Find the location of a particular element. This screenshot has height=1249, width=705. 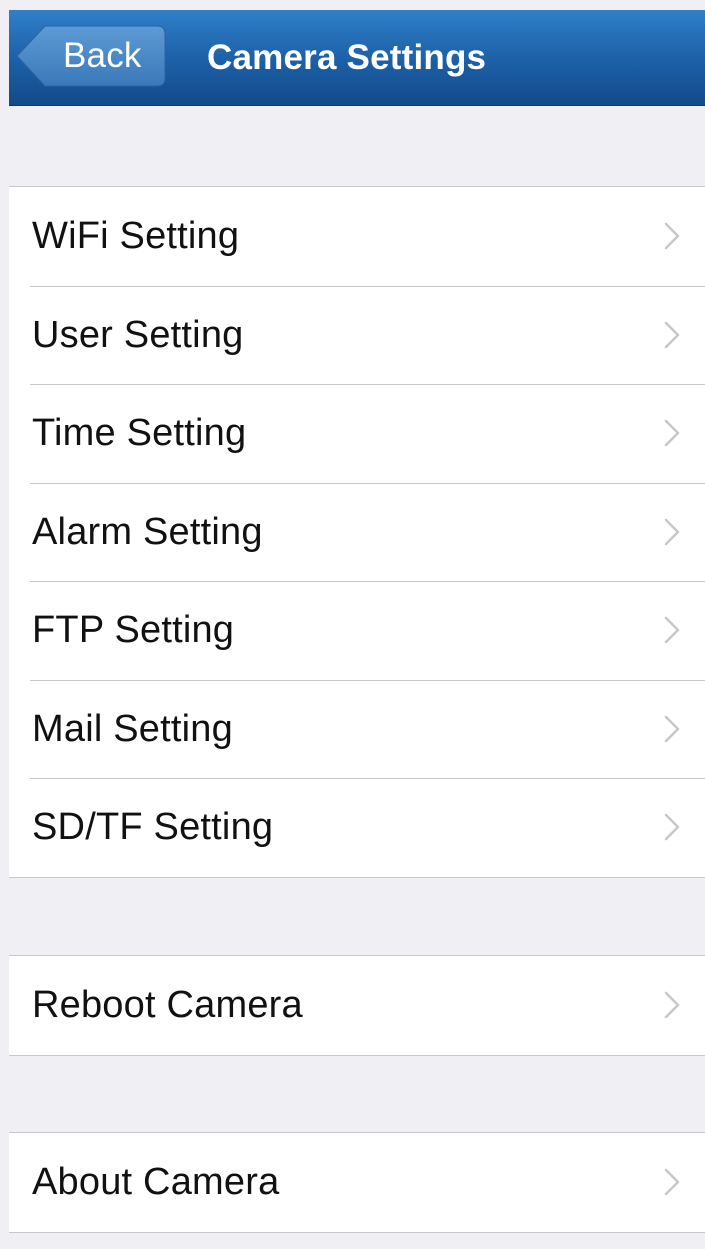

reboot-camera-item: Reboot Camera is located at coordinates (357, 1005).